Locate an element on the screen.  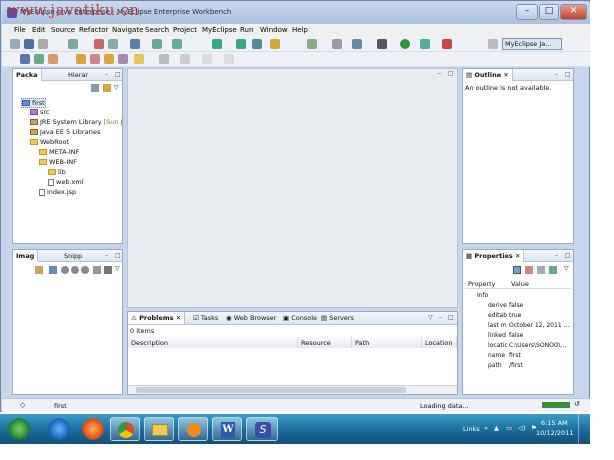
tree-item: JRE System Library [Sun J is located at coordinates (76, 122).